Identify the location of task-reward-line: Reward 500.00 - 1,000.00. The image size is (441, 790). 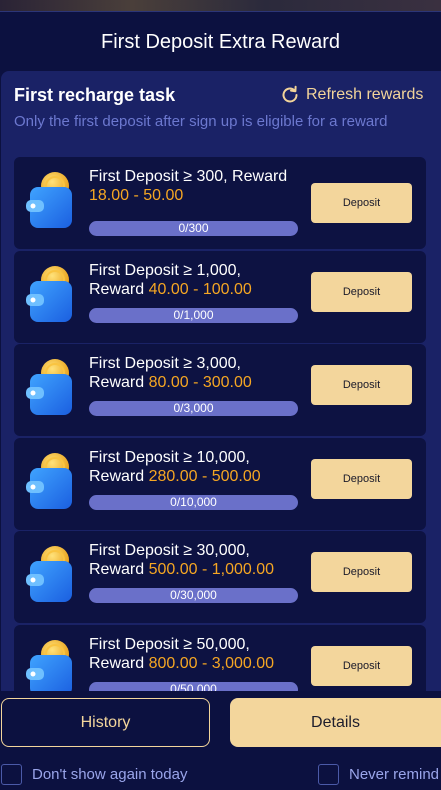
(196, 569).